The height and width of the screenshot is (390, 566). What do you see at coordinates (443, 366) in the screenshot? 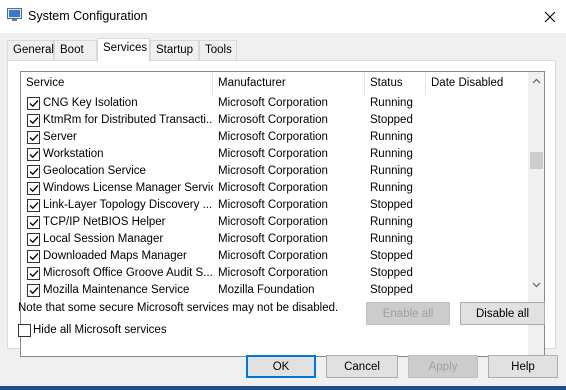
I see `apply-button: Apply` at bounding box center [443, 366].